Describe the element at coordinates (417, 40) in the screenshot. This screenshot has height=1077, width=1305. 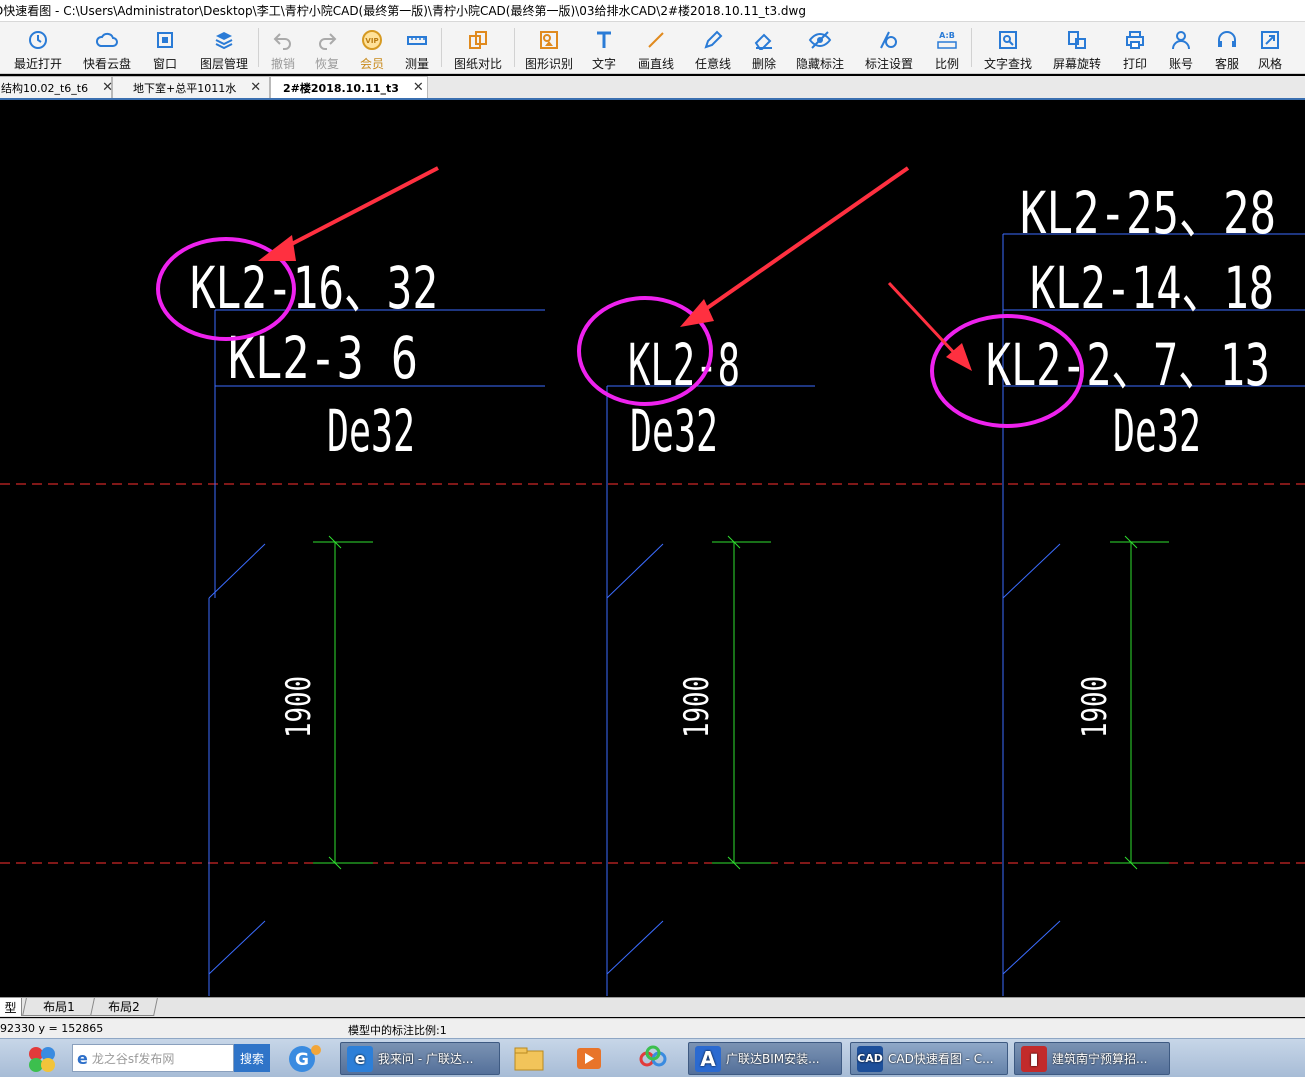
I see `ruler-icon` at that location.